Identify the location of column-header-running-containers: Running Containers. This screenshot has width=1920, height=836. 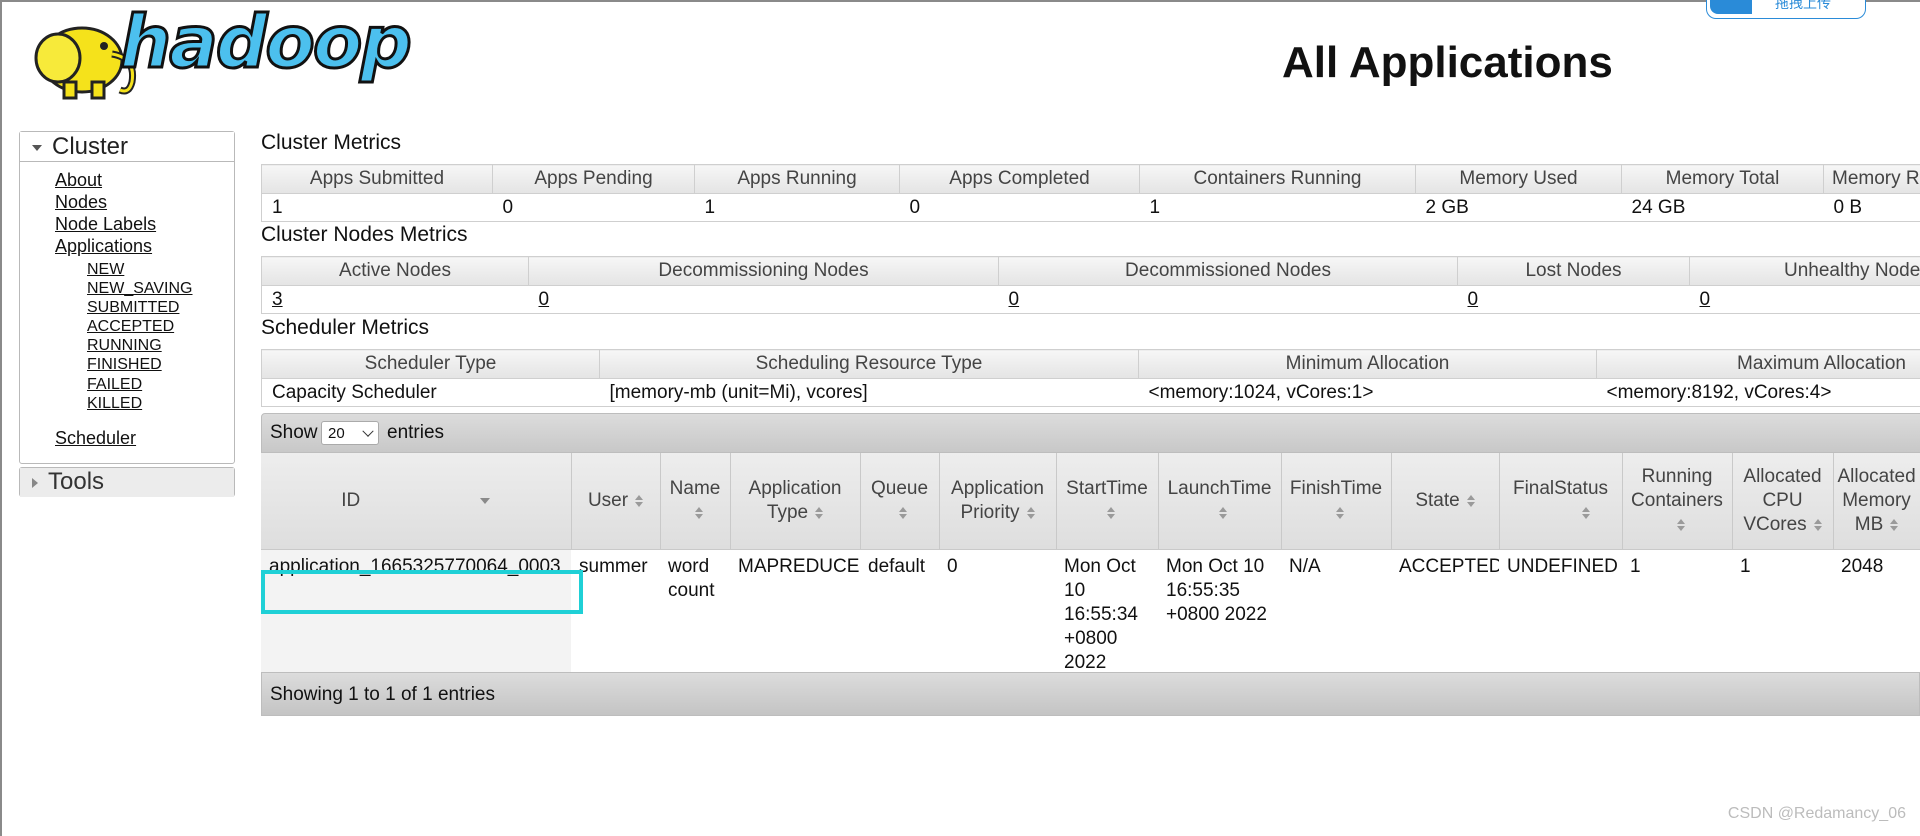
(1677, 501).